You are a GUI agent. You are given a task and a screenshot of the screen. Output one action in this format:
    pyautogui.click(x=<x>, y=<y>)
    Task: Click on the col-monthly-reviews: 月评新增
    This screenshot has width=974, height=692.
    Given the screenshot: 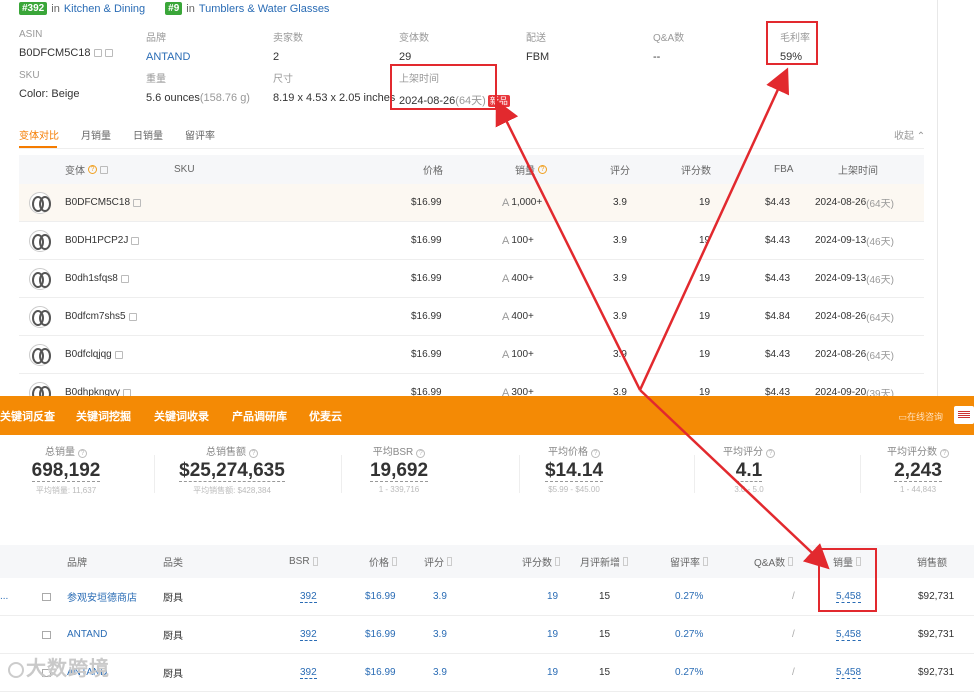 What is the action you would take?
    pyautogui.click(x=604, y=561)
    